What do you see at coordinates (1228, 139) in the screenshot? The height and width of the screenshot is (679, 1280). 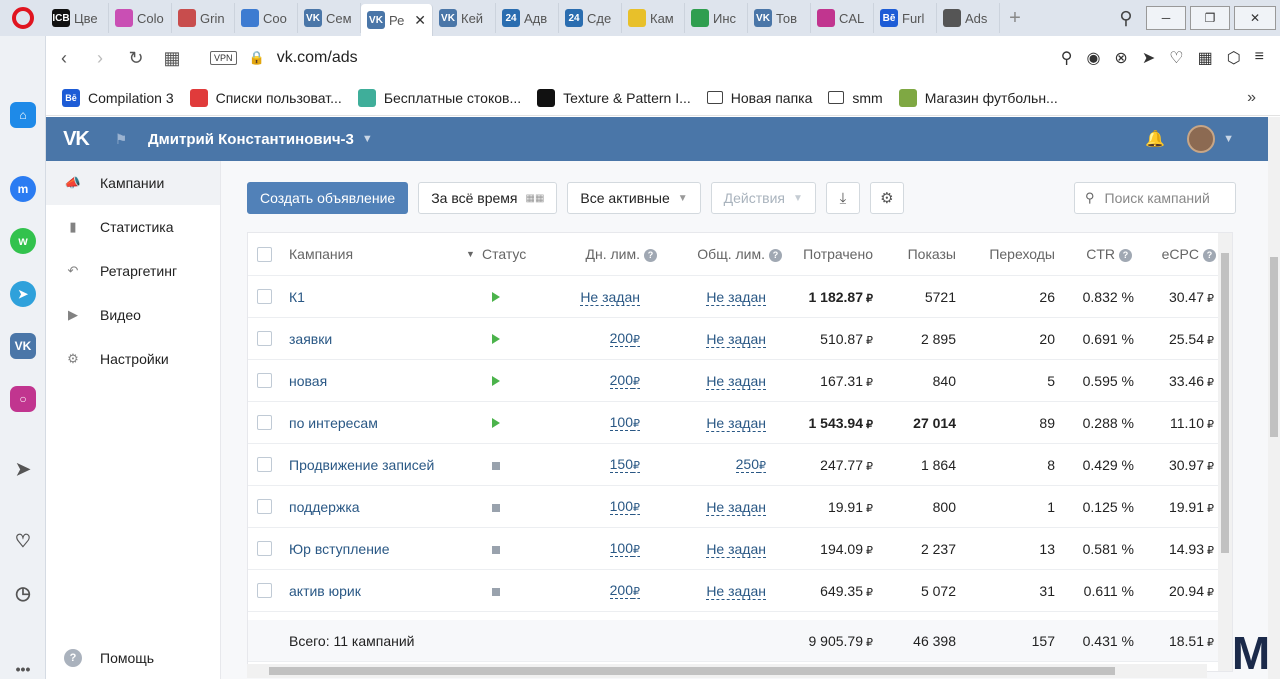 I see `avatar-chevron-down-icon: ▼` at bounding box center [1228, 139].